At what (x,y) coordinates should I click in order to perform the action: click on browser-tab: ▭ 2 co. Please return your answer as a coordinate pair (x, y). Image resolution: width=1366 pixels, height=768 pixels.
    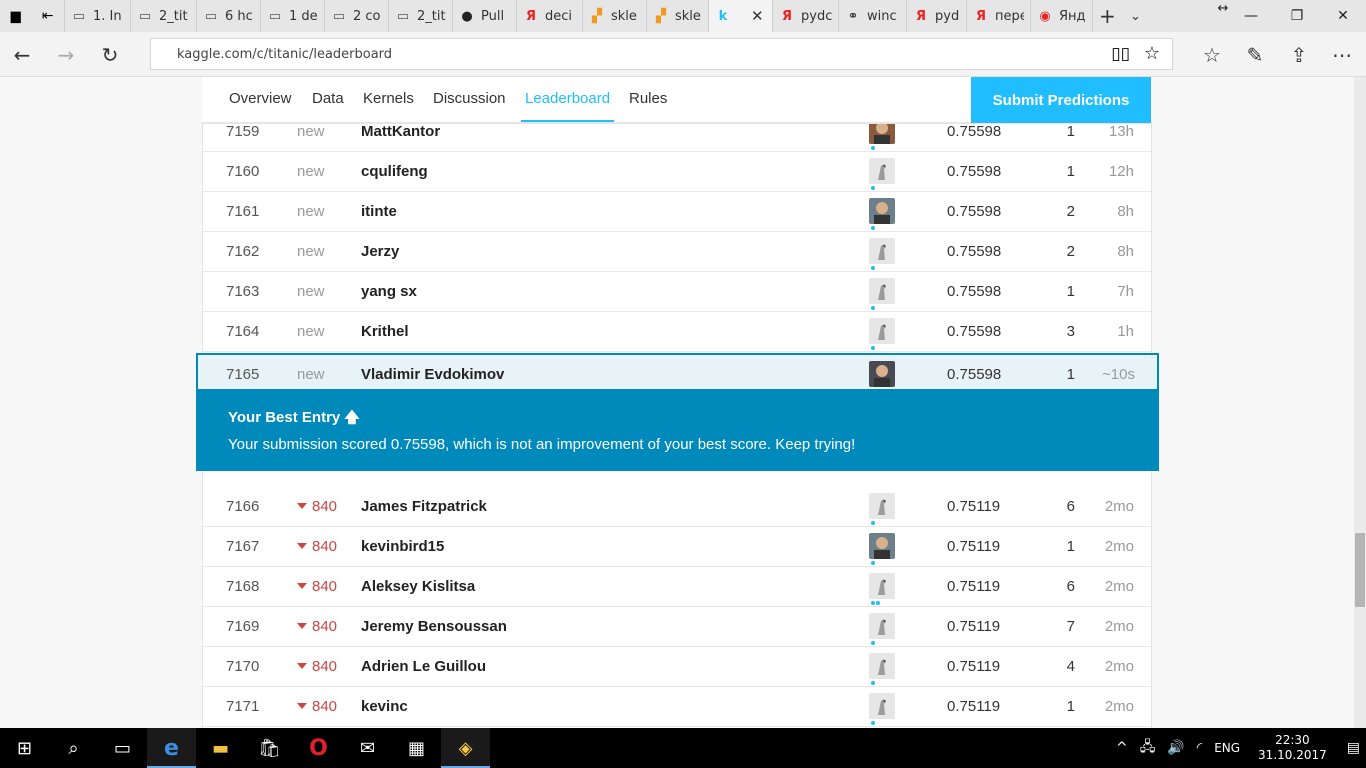
    Looking at the image, I should click on (356, 16).